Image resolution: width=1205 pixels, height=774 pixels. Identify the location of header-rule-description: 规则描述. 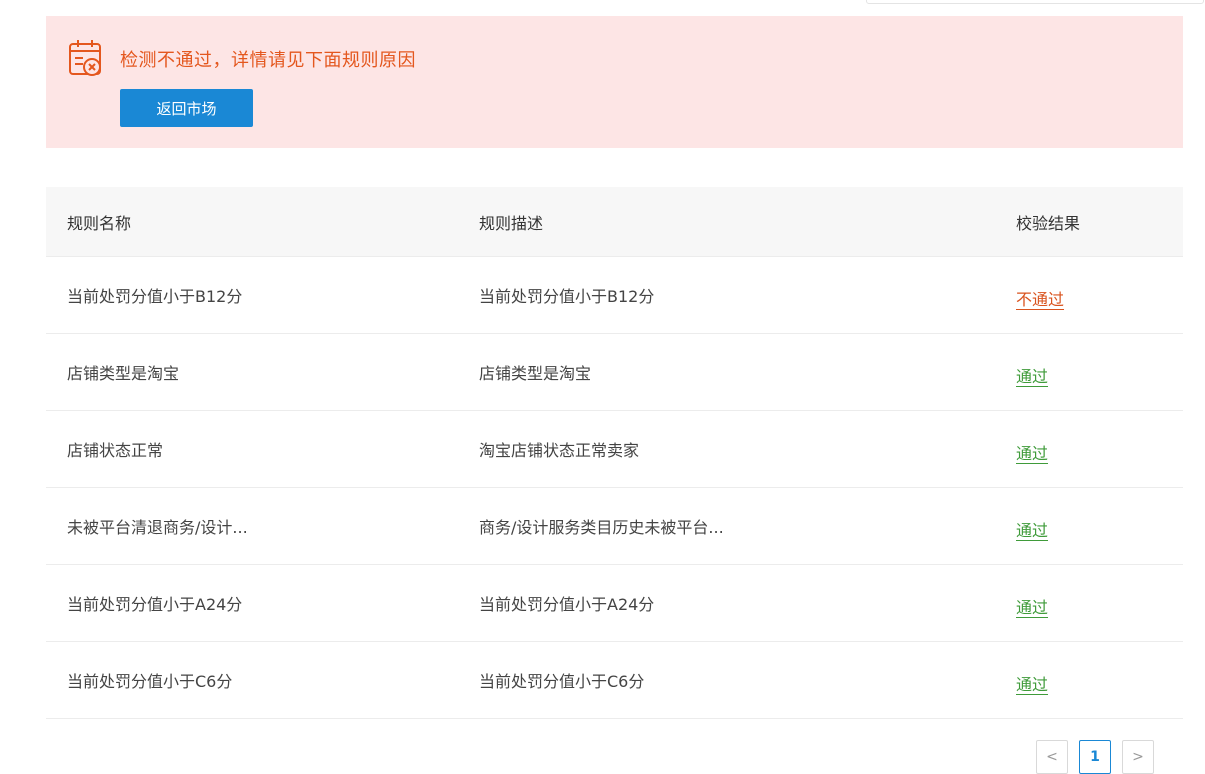
(511, 223).